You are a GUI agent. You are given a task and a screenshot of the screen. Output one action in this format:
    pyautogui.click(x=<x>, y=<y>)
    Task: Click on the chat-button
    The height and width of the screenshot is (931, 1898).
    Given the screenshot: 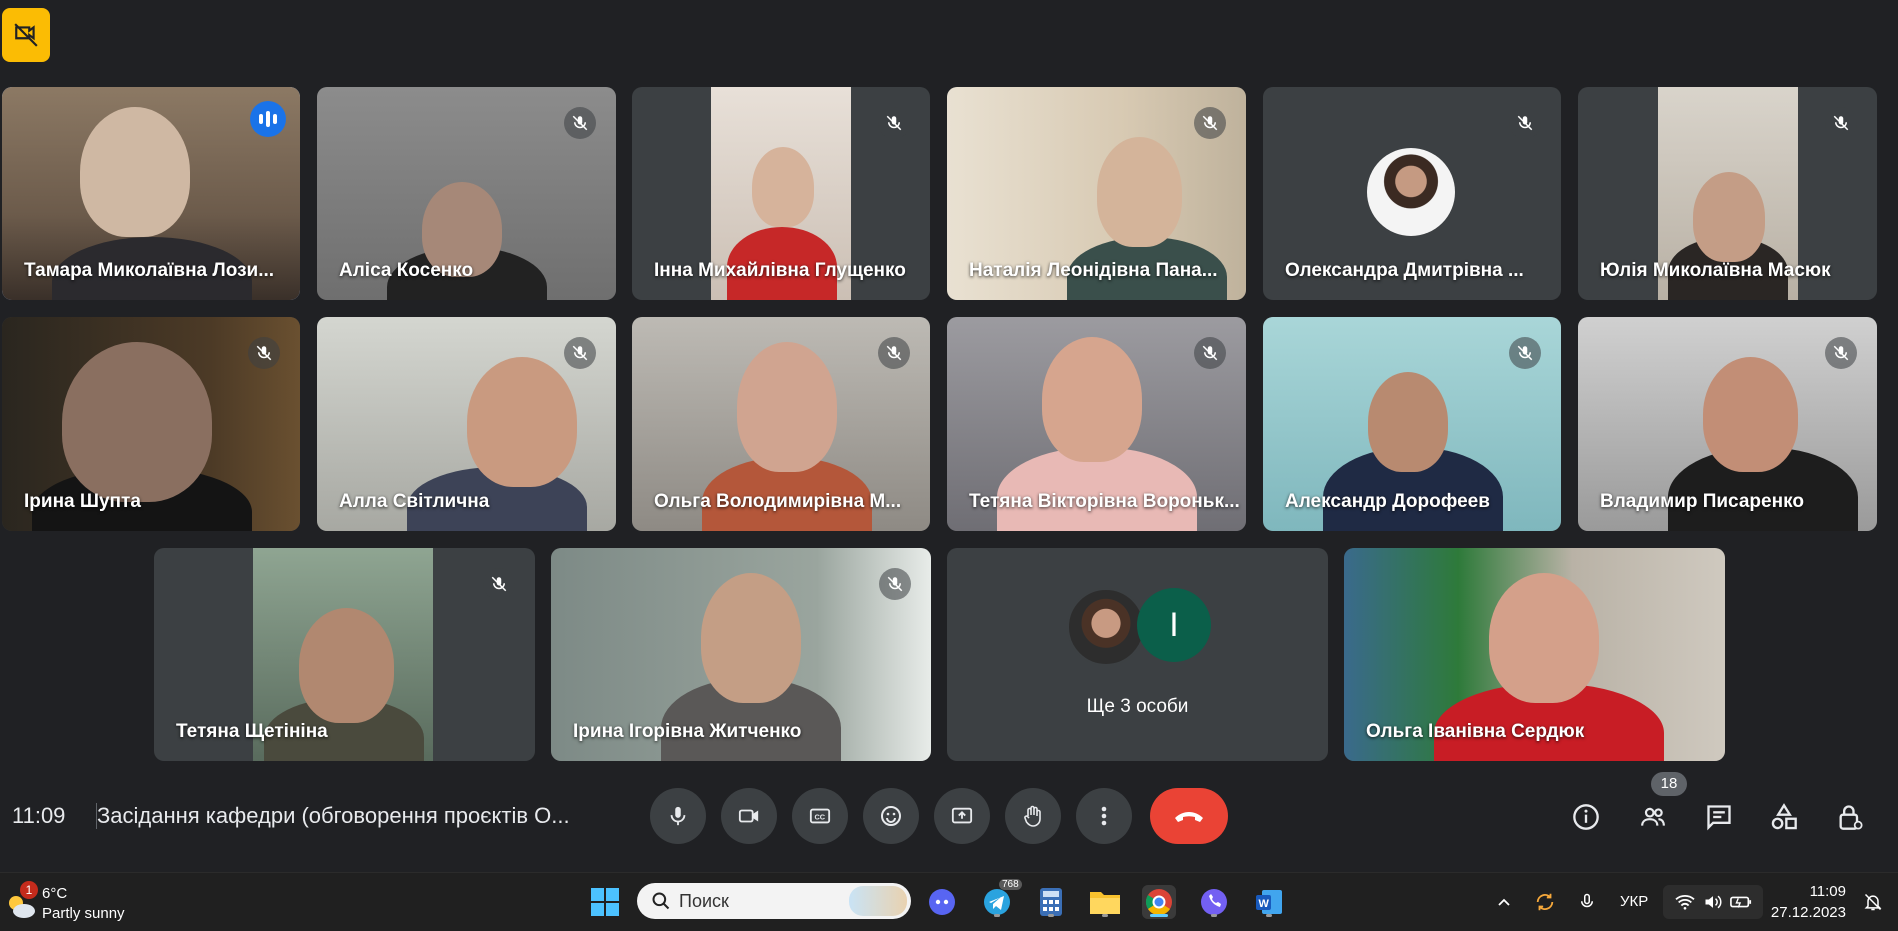 What is the action you would take?
    pyautogui.click(x=1719, y=817)
    